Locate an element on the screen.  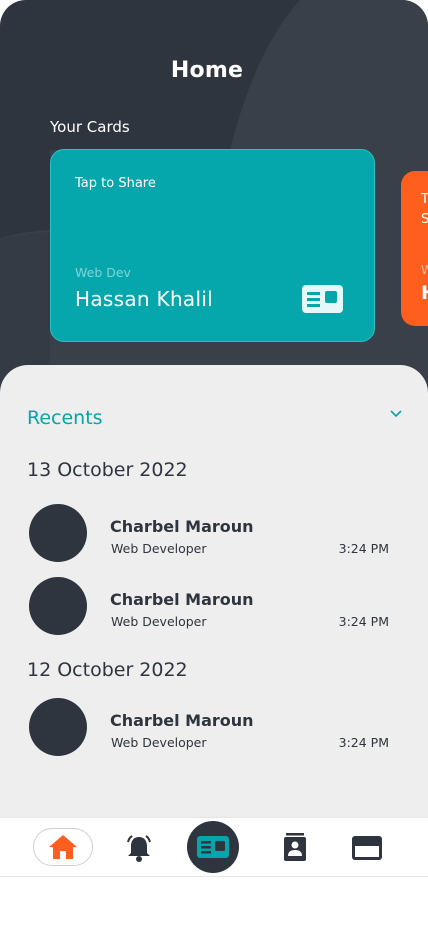
home-icon is located at coordinates (63, 847).